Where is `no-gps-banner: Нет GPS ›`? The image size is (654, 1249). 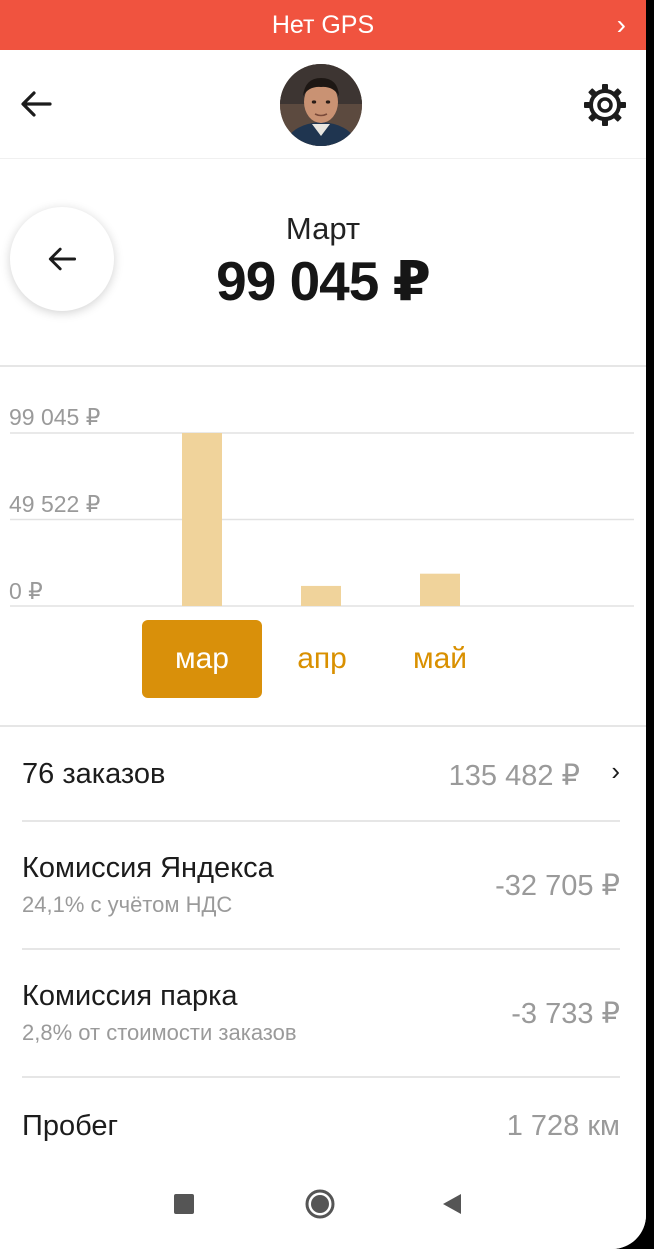
no-gps-banner: Нет GPS › is located at coordinates (323, 25).